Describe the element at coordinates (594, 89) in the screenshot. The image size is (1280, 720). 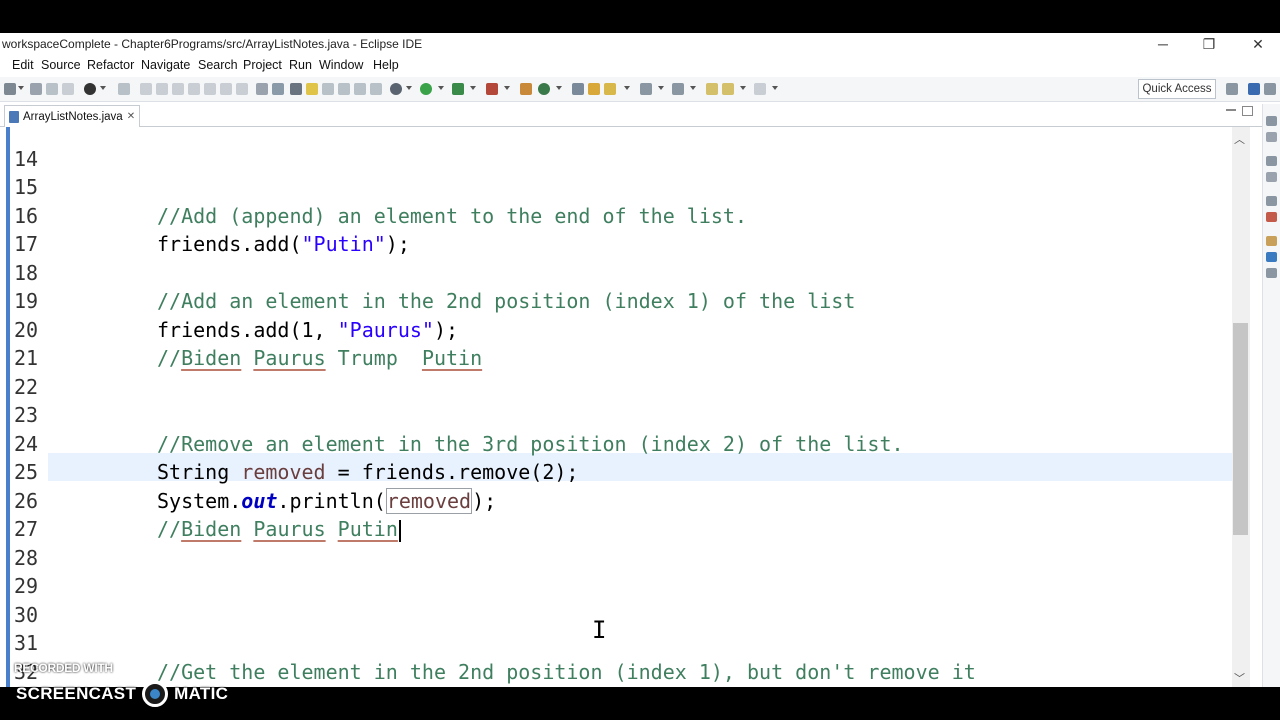
I see `open-folder-icon` at that location.